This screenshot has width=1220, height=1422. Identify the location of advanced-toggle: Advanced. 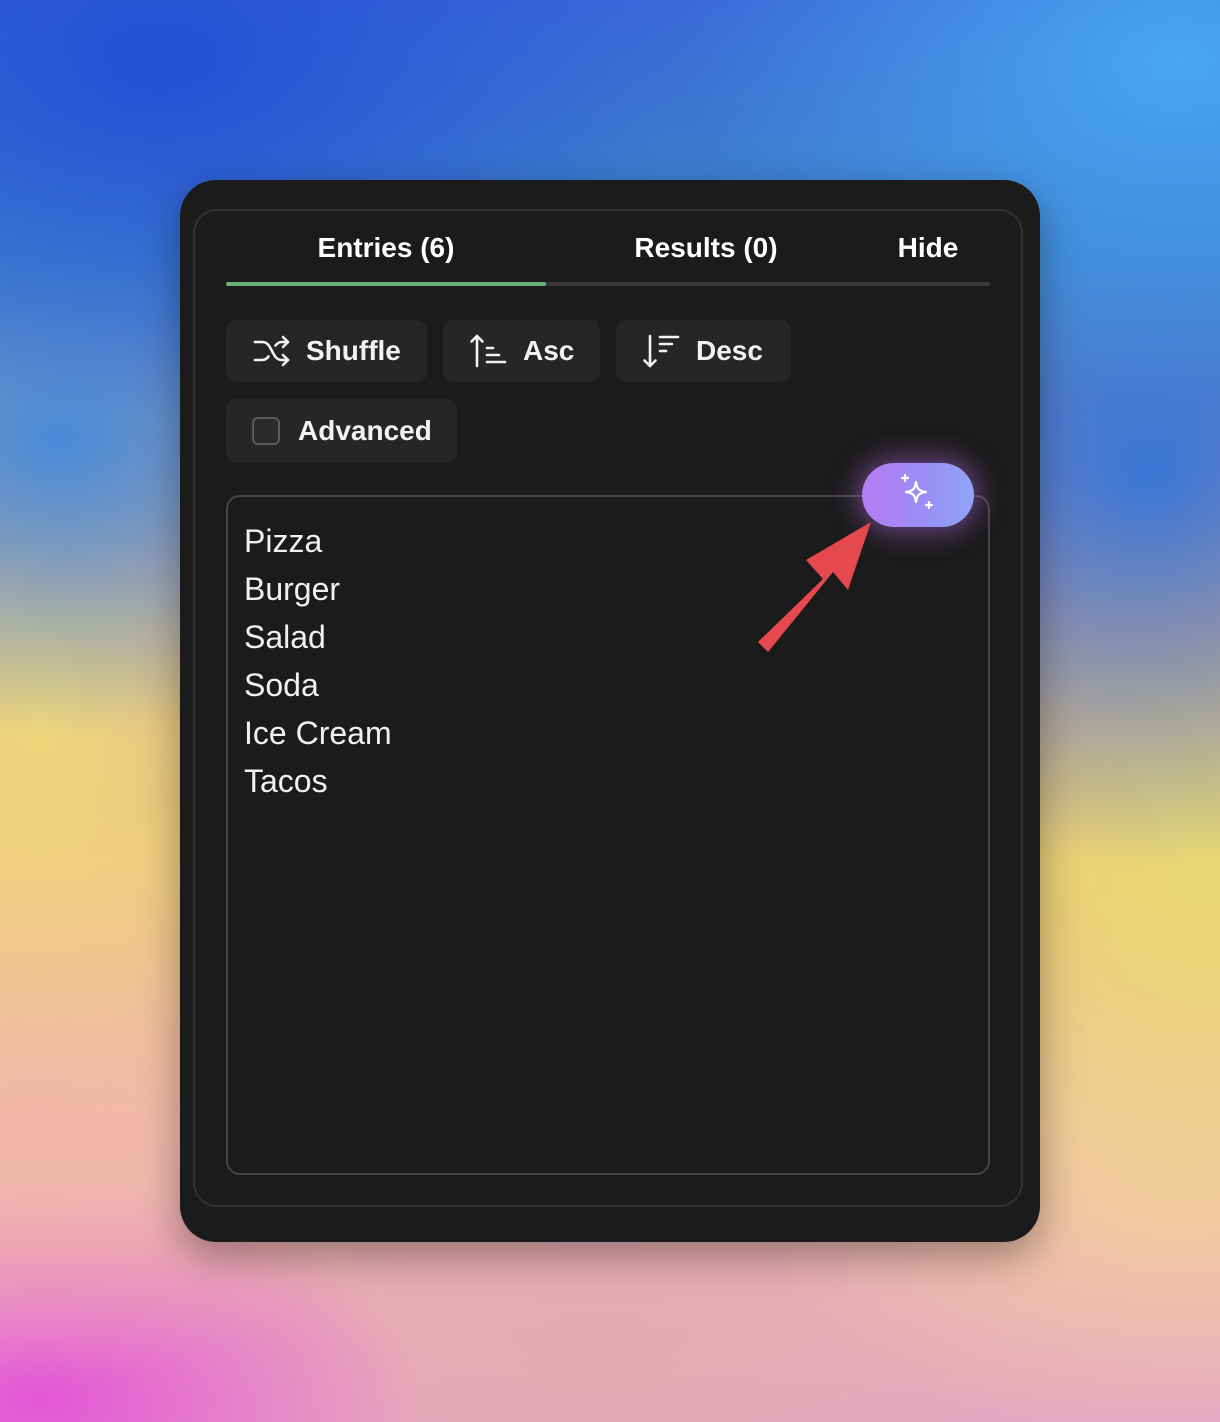
(341, 431).